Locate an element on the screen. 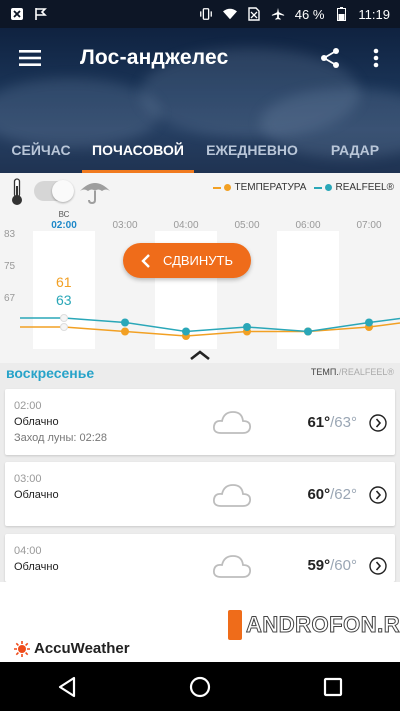 This screenshot has height=711, width=400. wifi-icon is located at coordinates (229, 14).